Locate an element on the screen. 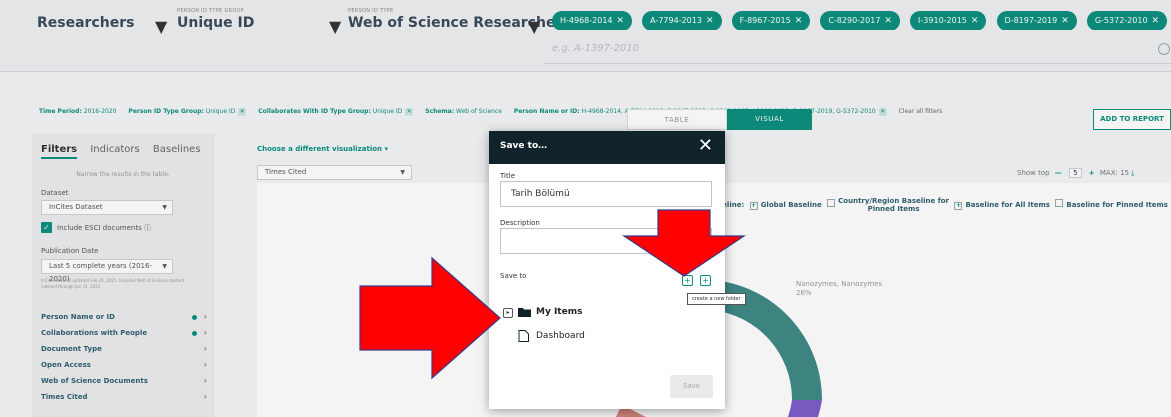 This screenshot has height=417, width=1171. description-label: Description is located at coordinates (520, 223).